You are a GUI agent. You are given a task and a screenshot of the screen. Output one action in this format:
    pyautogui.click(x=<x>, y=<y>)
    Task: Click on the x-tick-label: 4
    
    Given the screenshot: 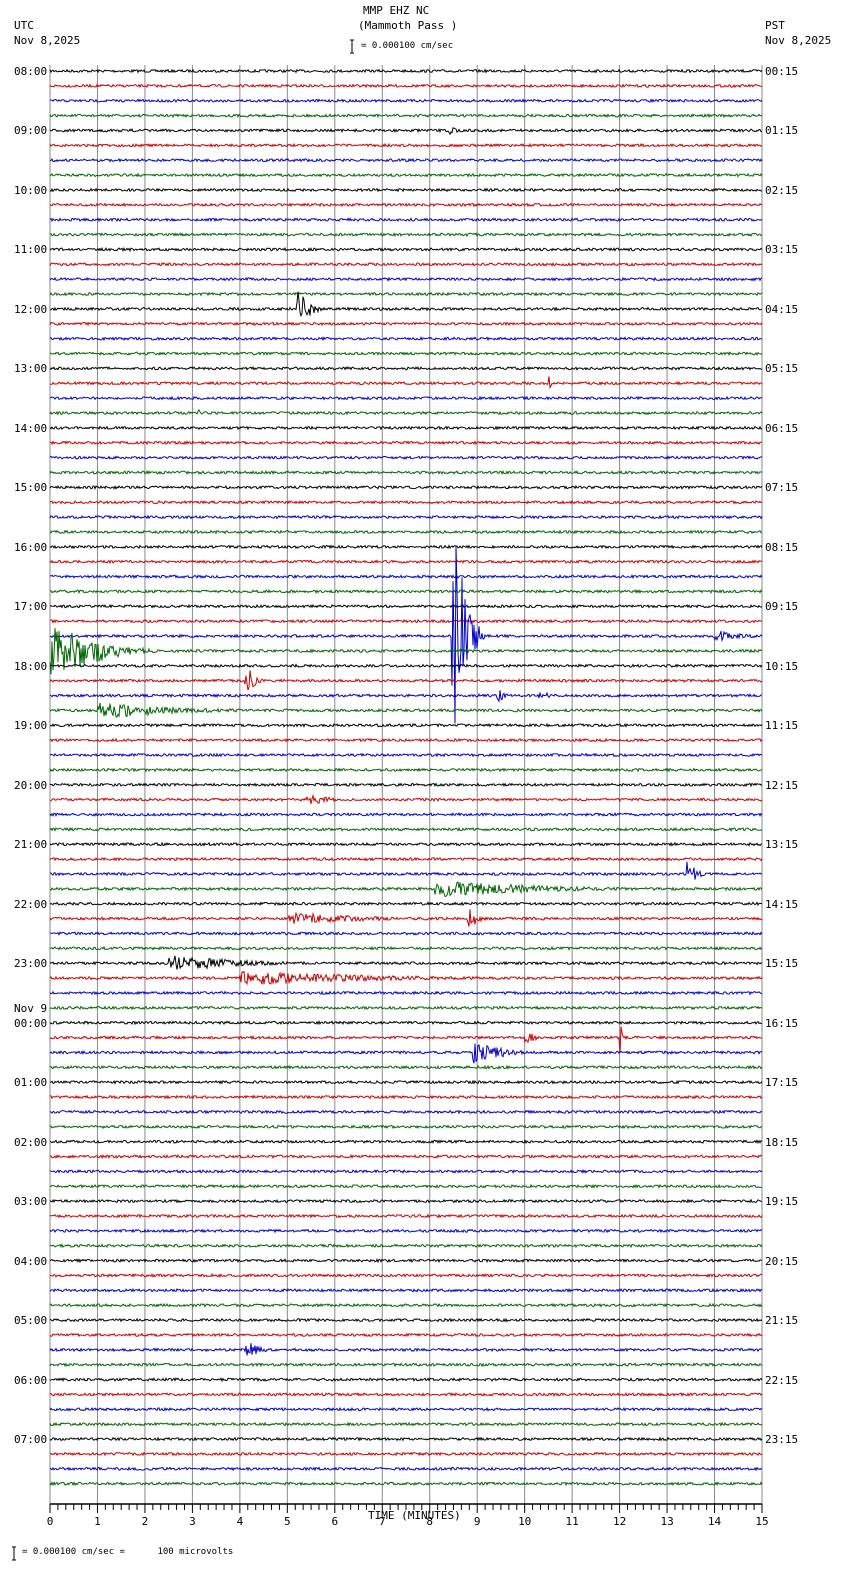 What is the action you would take?
    pyautogui.click(x=240, y=1521)
    